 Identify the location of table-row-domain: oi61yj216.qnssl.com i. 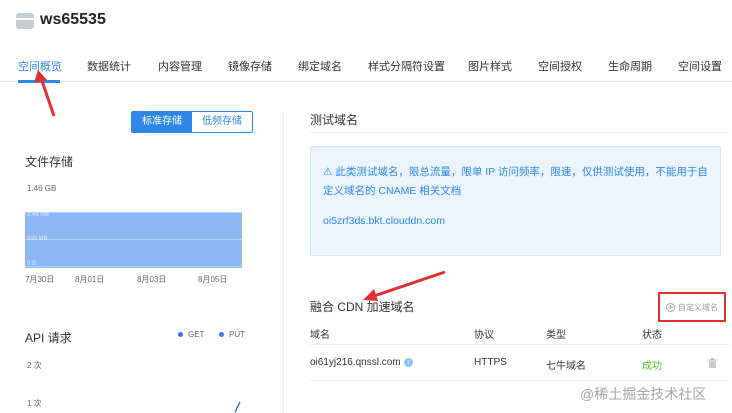
(361, 362).